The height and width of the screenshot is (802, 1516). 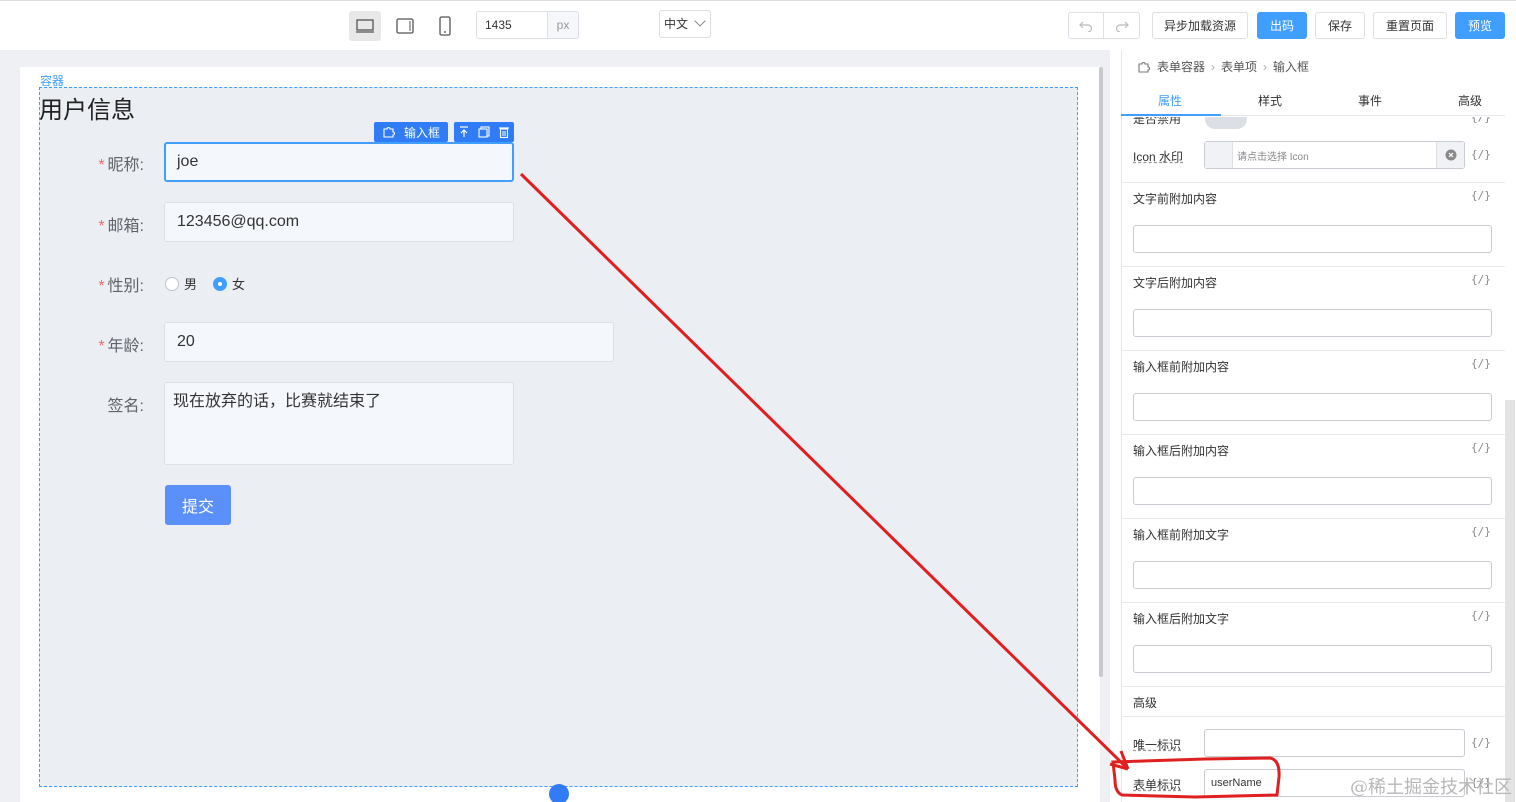 I want to click on canvas-width-unit: px, so click(x=563, y=25).